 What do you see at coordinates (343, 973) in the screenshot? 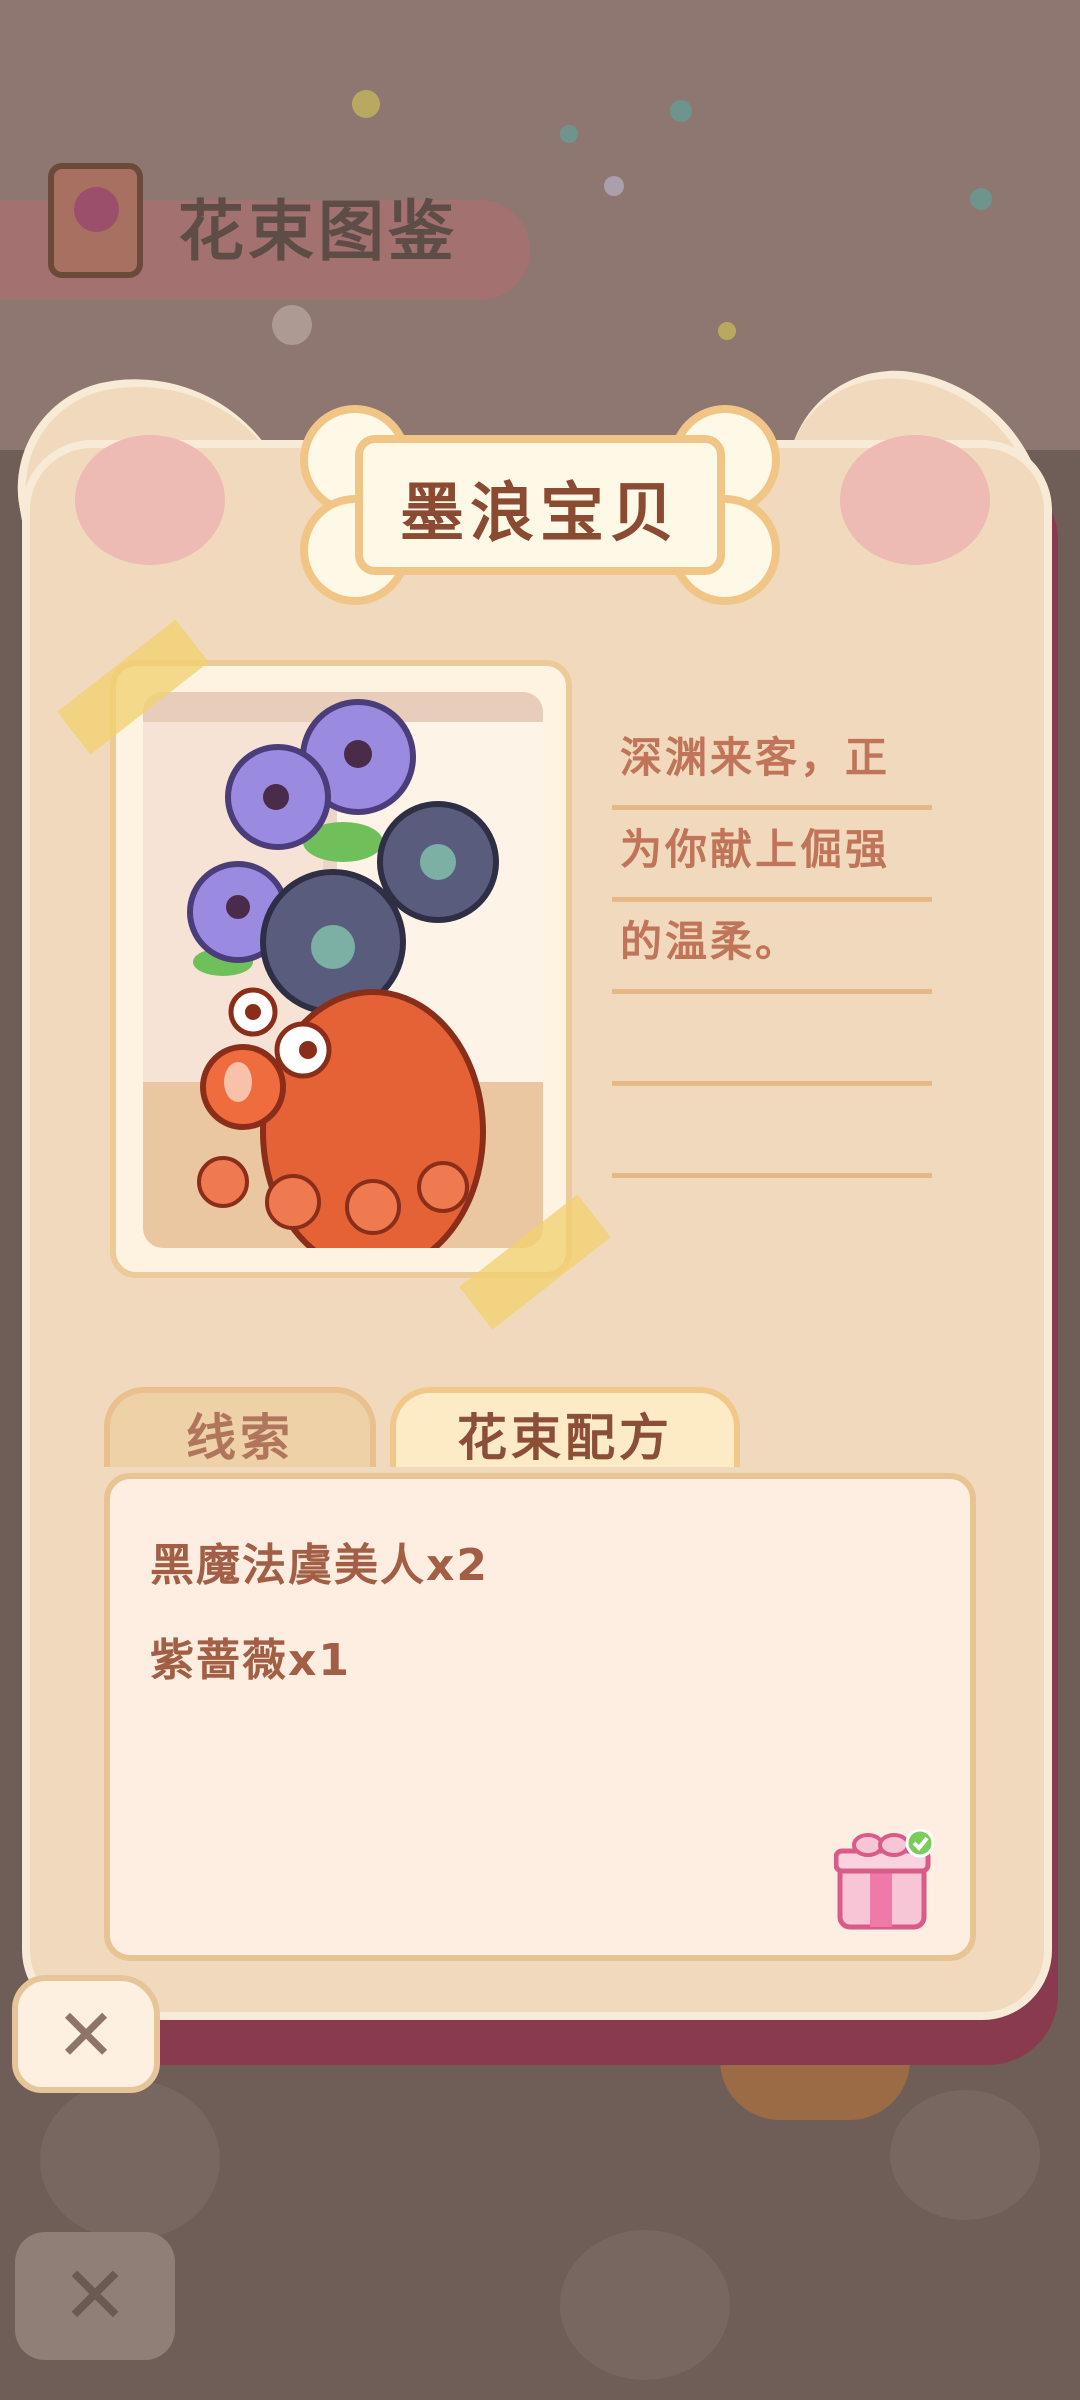
I see `octopus-vase-illustration` at bounding box center [343, 973].